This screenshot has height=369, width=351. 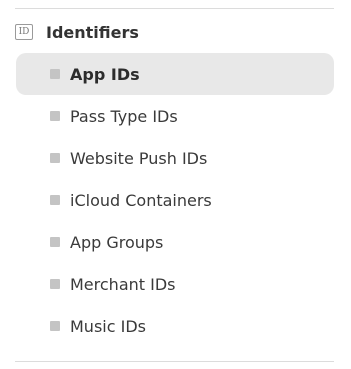 What do you see at coordinates (123, 284) in the screenshot?
I see `sidebar-item-label: Merchant IDs` at bounding box center [123, 284].